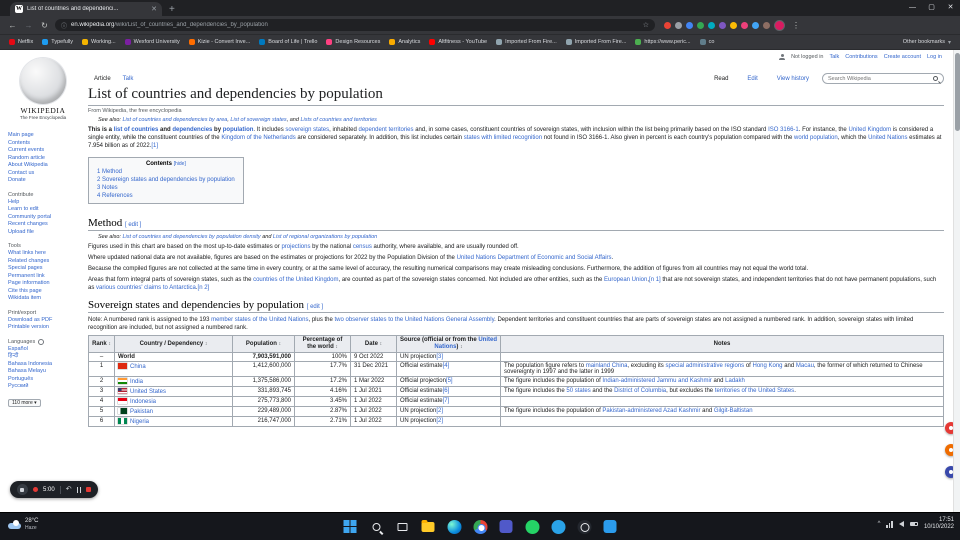  Describe the element at coordinates (46, 254) in the screenshot. I see `sidebar-item-what-links-here: What links here` at that location.